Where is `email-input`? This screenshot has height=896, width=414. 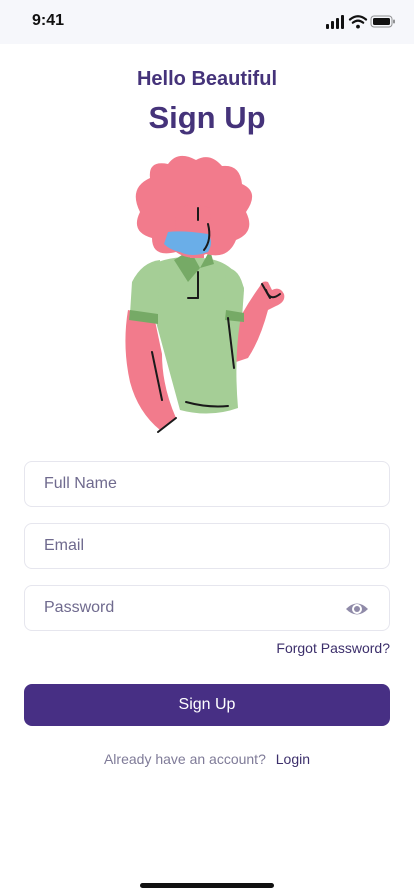 email-input is located at coordinates (207, 546).